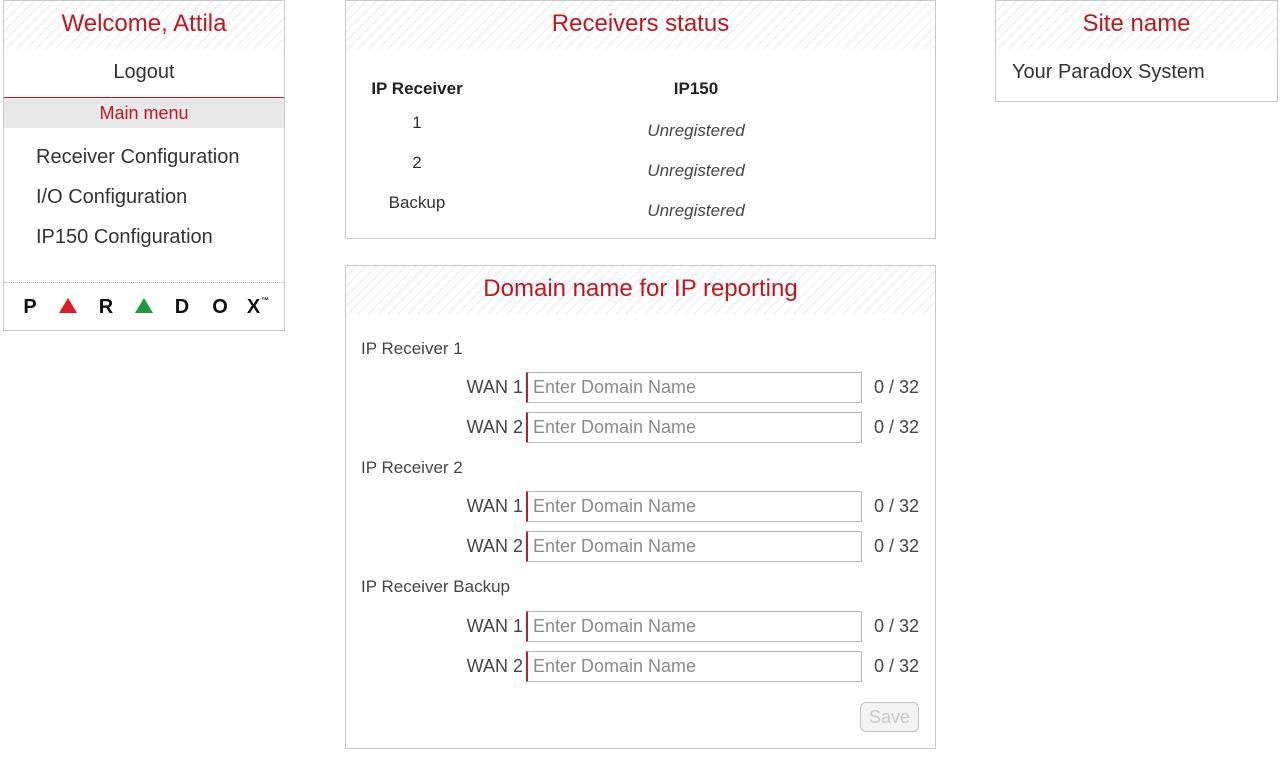  Describe the element at coordinates (412, 348) in the screenshot. I see `section-label-ip-receiver-1: IP Receiver 1` at that location.